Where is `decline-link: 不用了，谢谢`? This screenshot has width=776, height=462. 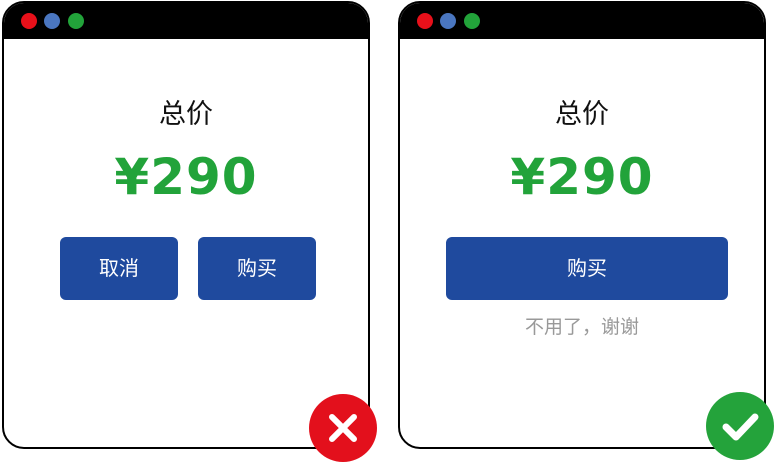 decline-link: 不用了，谢谢 is located at coordinates (582, 327).